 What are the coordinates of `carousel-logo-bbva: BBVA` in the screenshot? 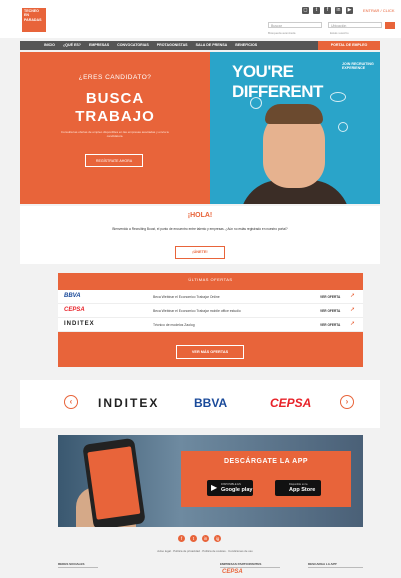 It's located at (210, 403).